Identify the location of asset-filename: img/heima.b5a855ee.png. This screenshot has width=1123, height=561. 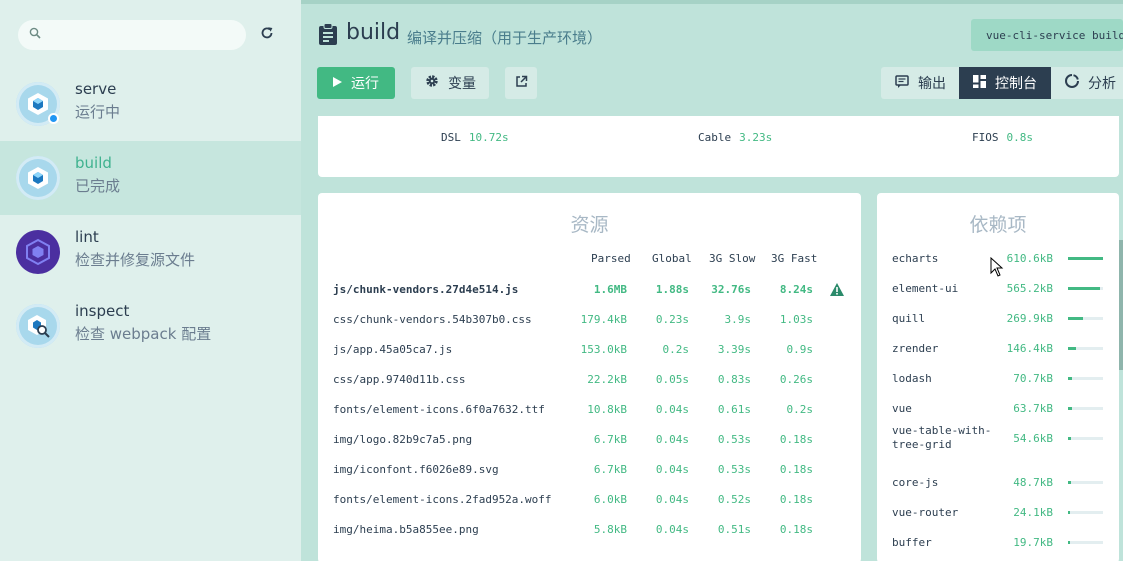
(406, 529).